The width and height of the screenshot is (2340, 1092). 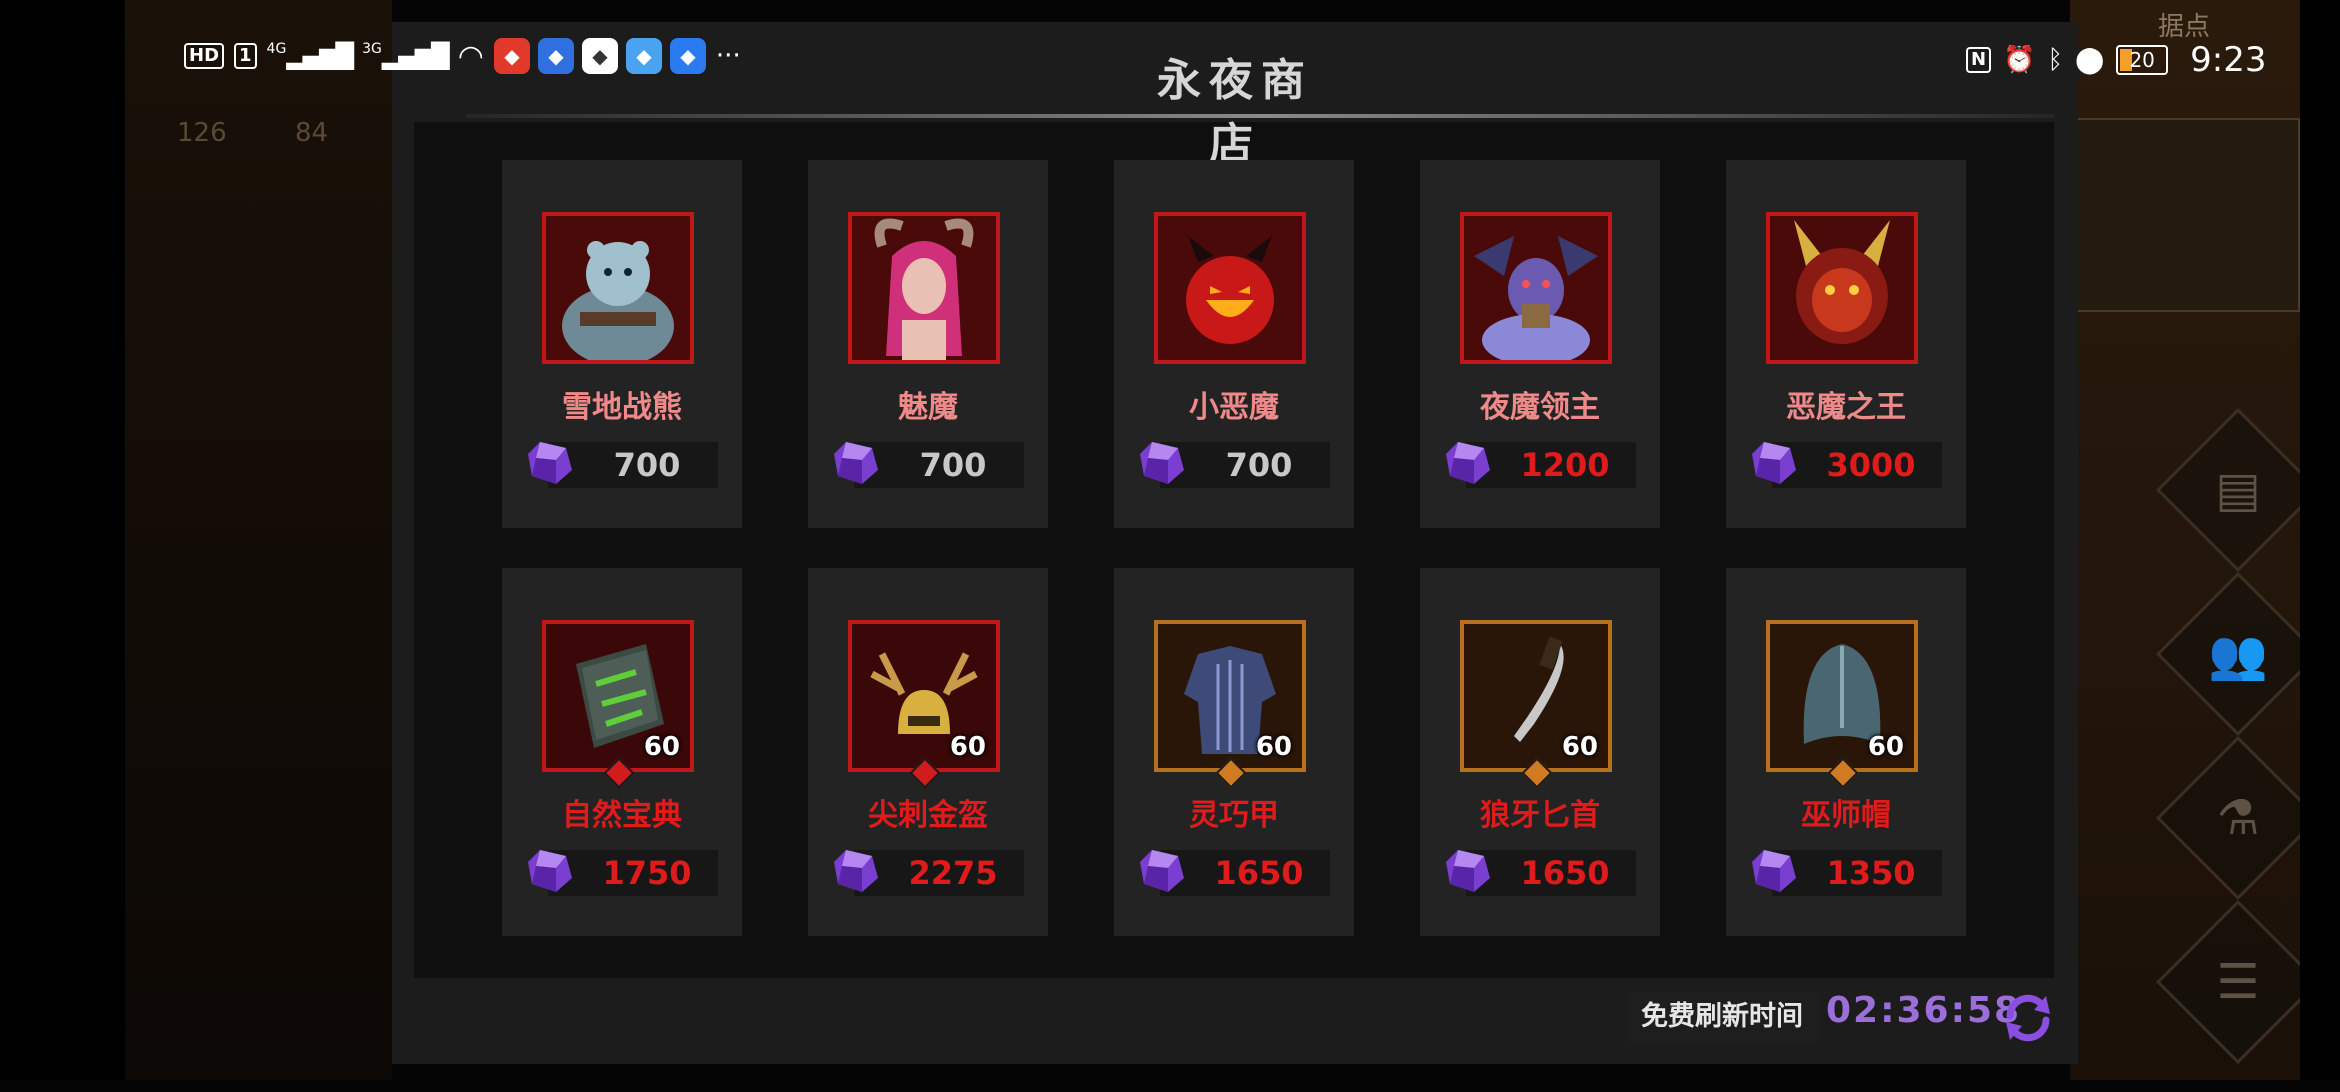 What do you see at coordinates (647, 873) in the screenshot?
I see `item-price: 1750` at bounding box center [647, 873].